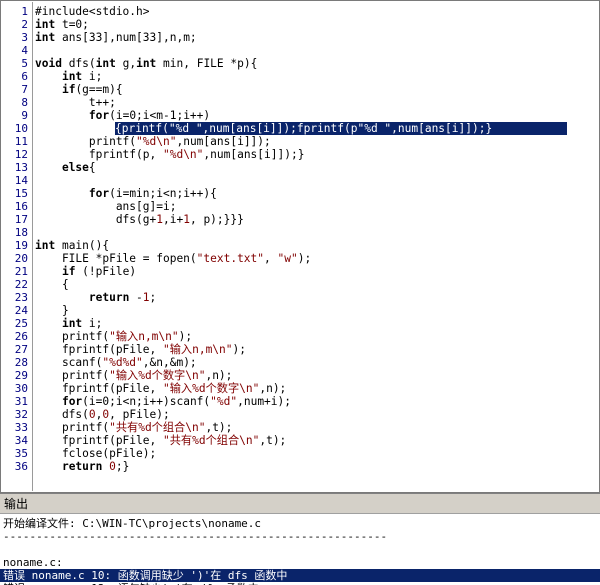 This screenshot has height=585, width=600. I want to click on code-line: FILE *pFile = fopen("text.txt", "w");, so click(173, 258).